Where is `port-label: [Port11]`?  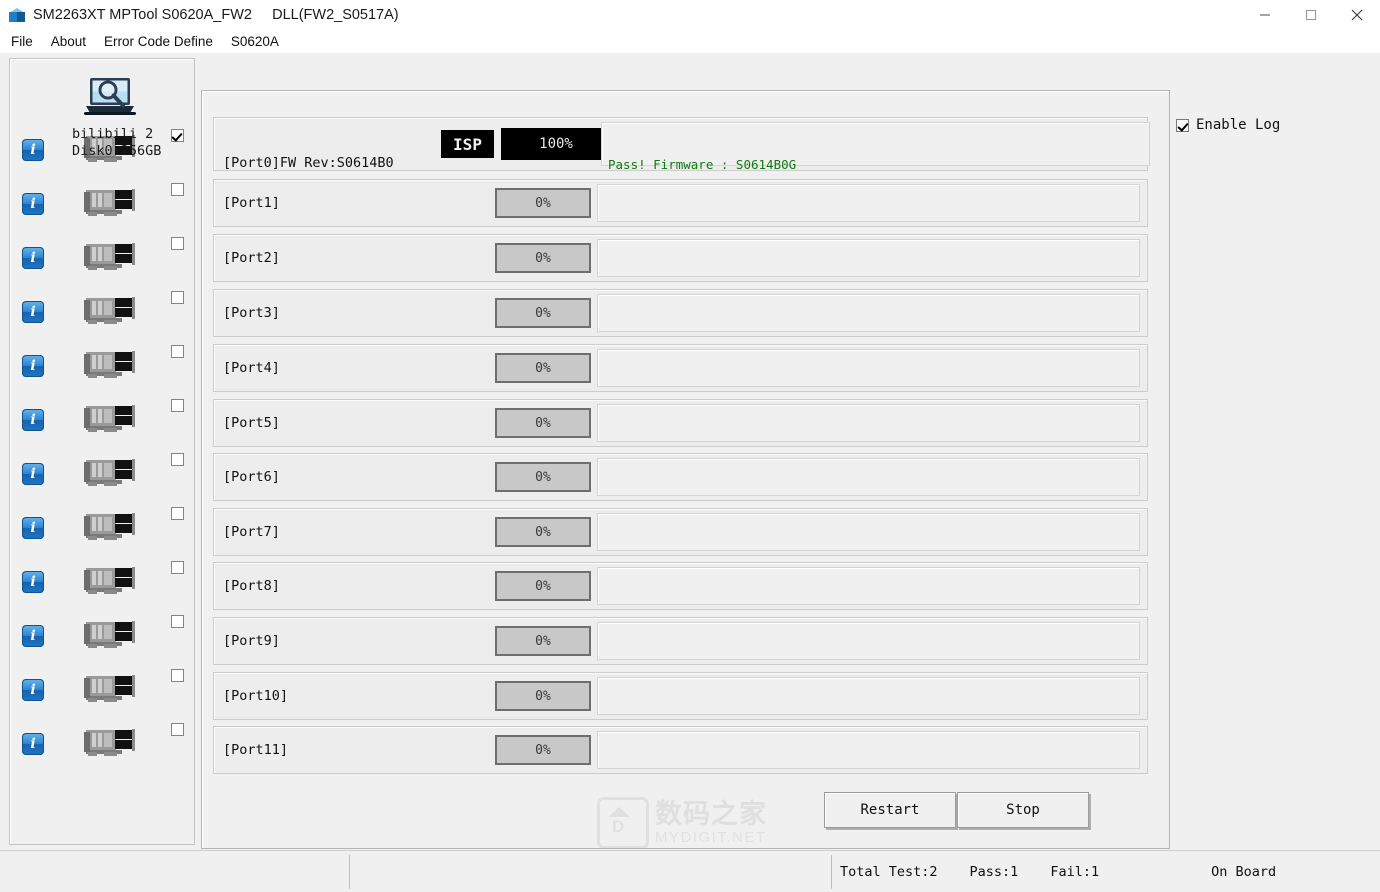 port-label: [Port11] is located at coordinates (256, 750).